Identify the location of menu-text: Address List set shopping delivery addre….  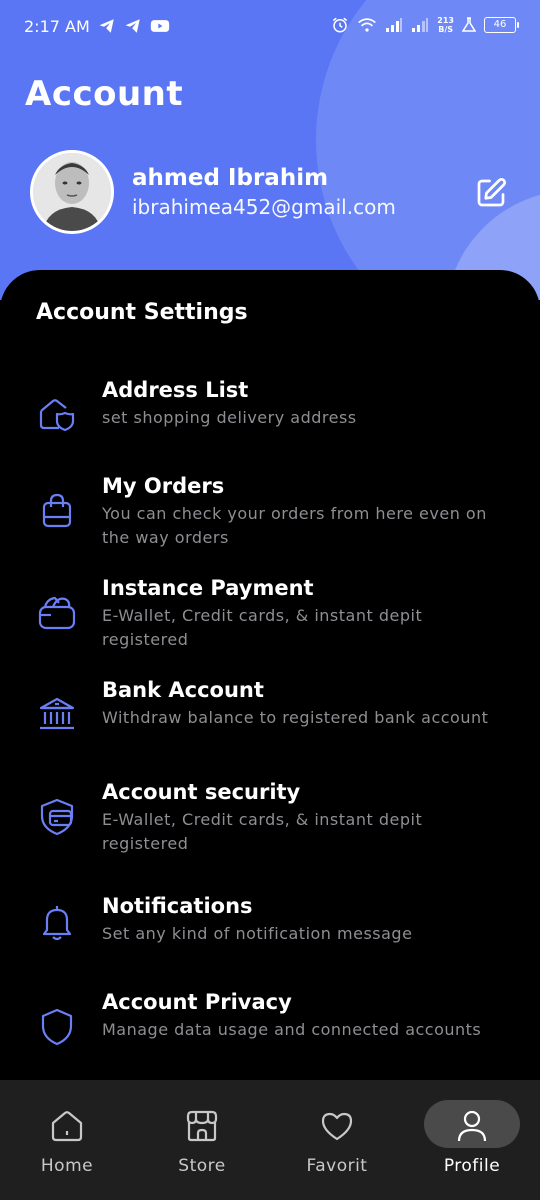
(302, 404).